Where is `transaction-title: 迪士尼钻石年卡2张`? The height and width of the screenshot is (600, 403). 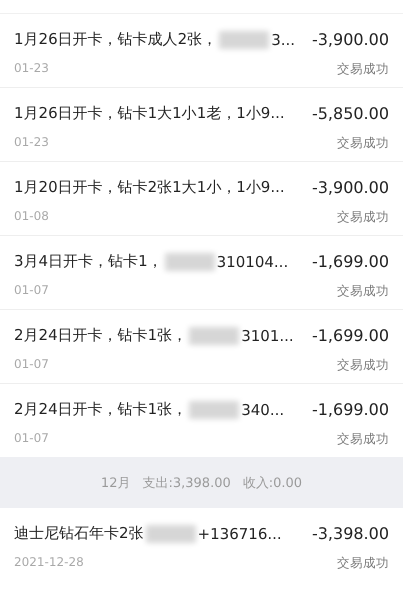 transaction-title: 迪士尼钻石年卡2张 is located at coordinates (79, 533).